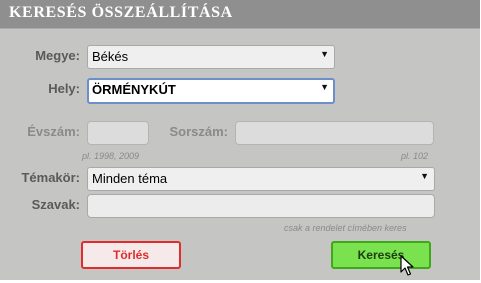  I want to click on place-label: Hely:, so click(64, 88).